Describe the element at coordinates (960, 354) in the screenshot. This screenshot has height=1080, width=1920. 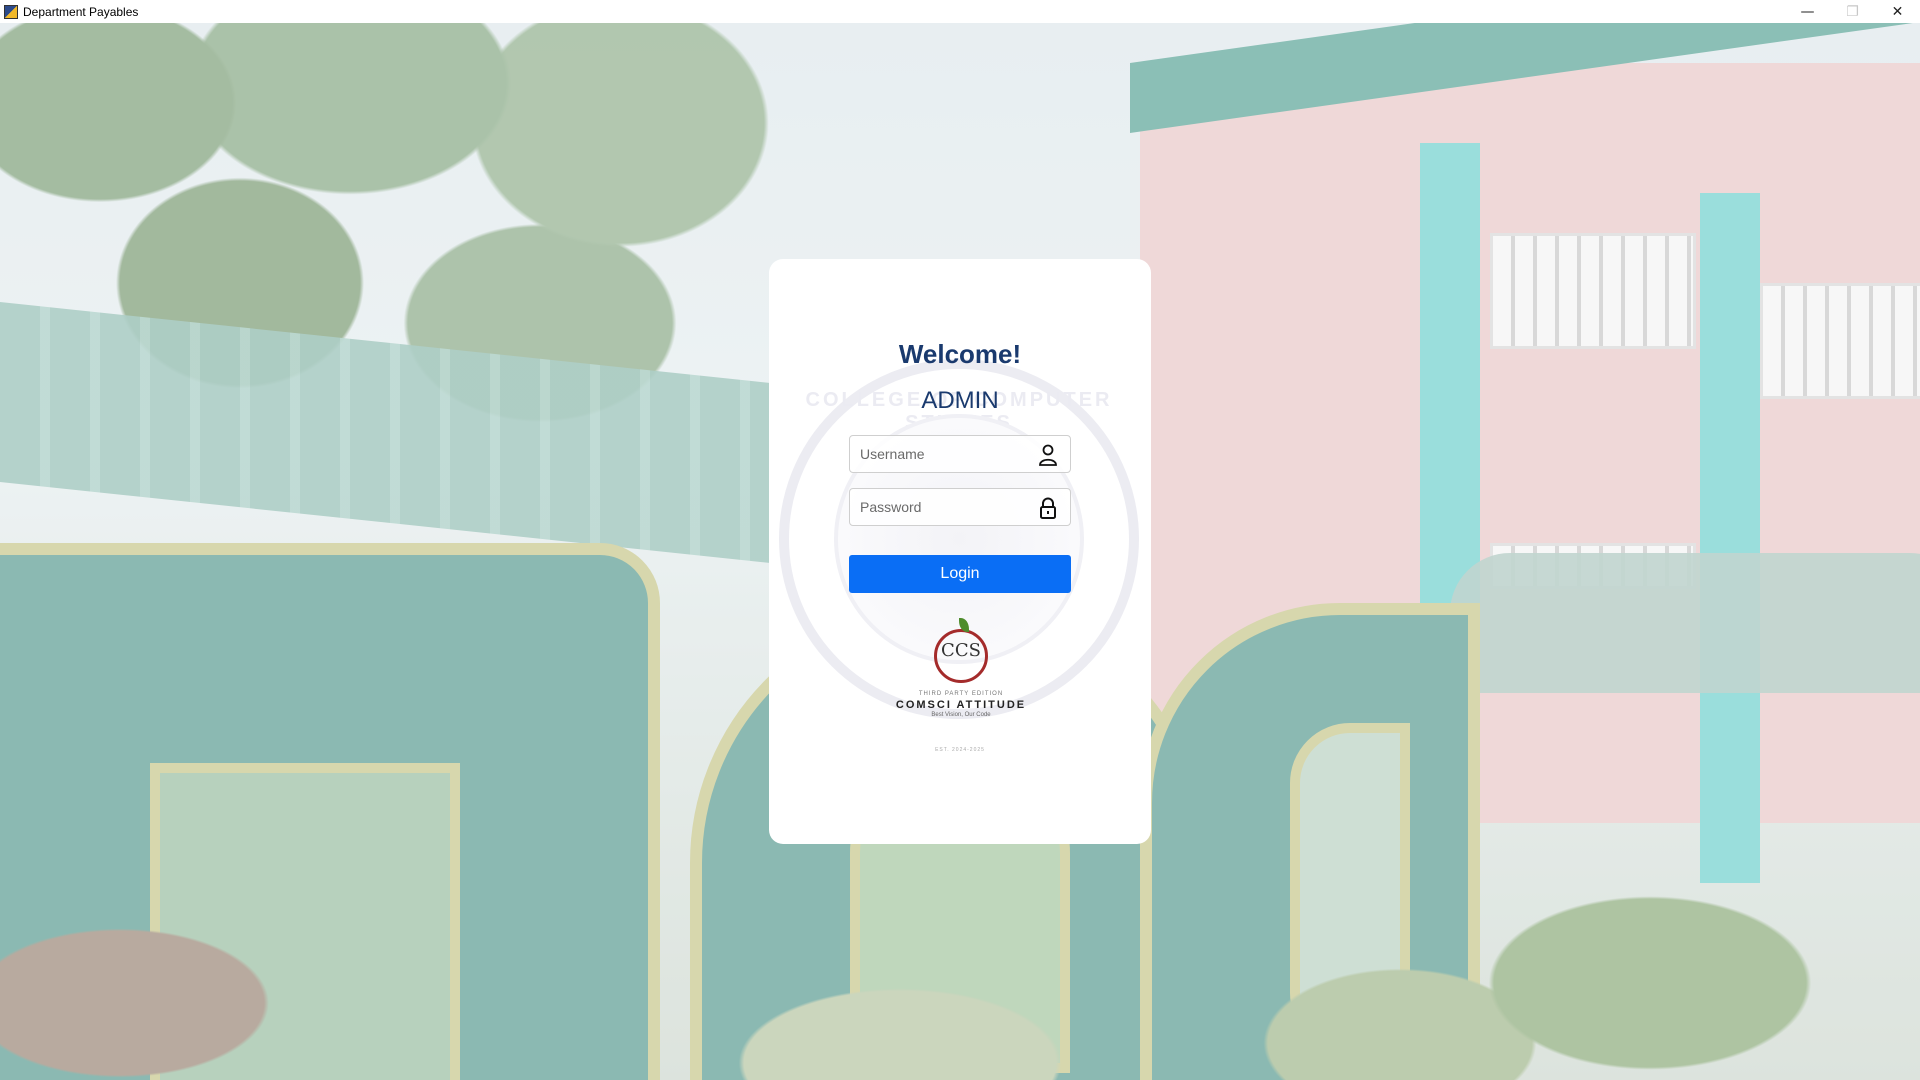
I see `welcome-heading: Welcome!` at that location.